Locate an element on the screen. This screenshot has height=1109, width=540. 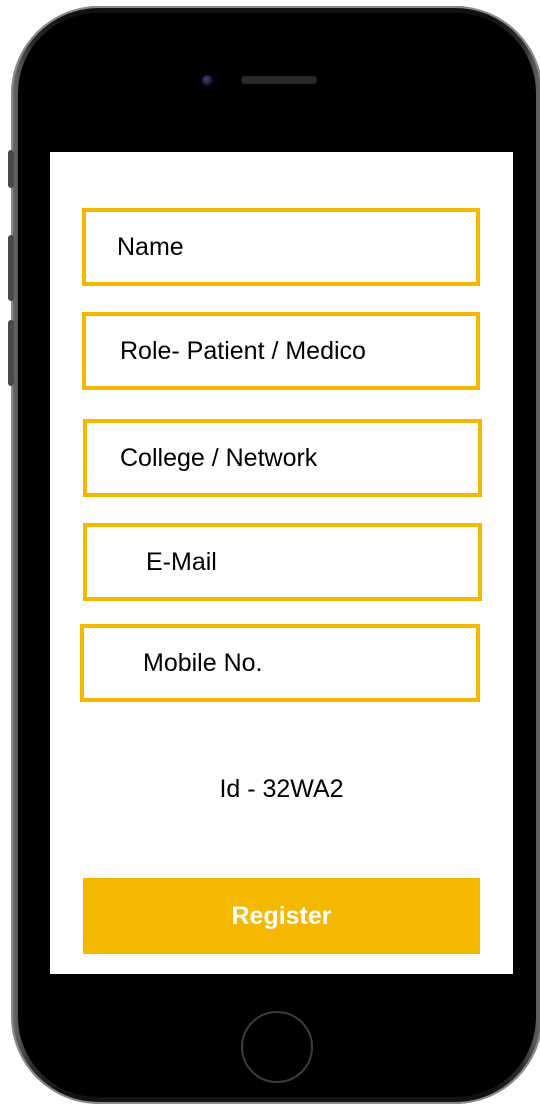
mute-switch is located at coordinates (11, 169).